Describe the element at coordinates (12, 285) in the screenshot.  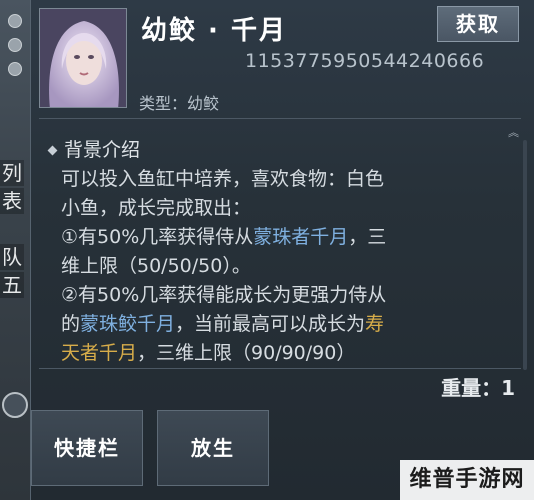
I see `side-tab-char: 五` at that location.